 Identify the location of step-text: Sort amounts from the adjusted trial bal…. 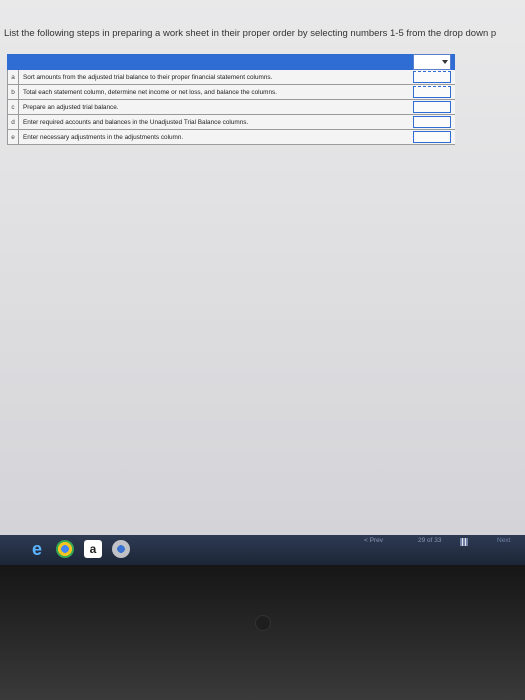
(148, 77).